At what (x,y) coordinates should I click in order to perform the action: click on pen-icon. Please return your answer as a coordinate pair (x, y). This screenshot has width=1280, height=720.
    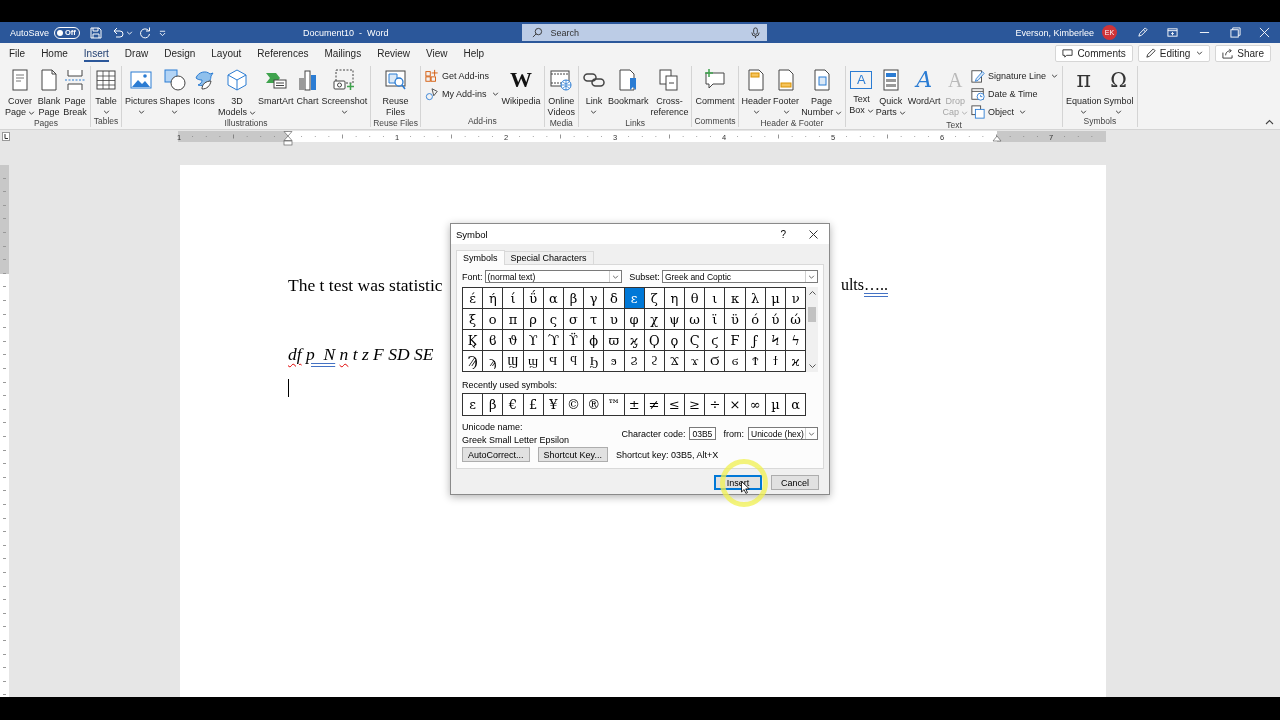
    Looking at the image, I should click on (1142, 32).